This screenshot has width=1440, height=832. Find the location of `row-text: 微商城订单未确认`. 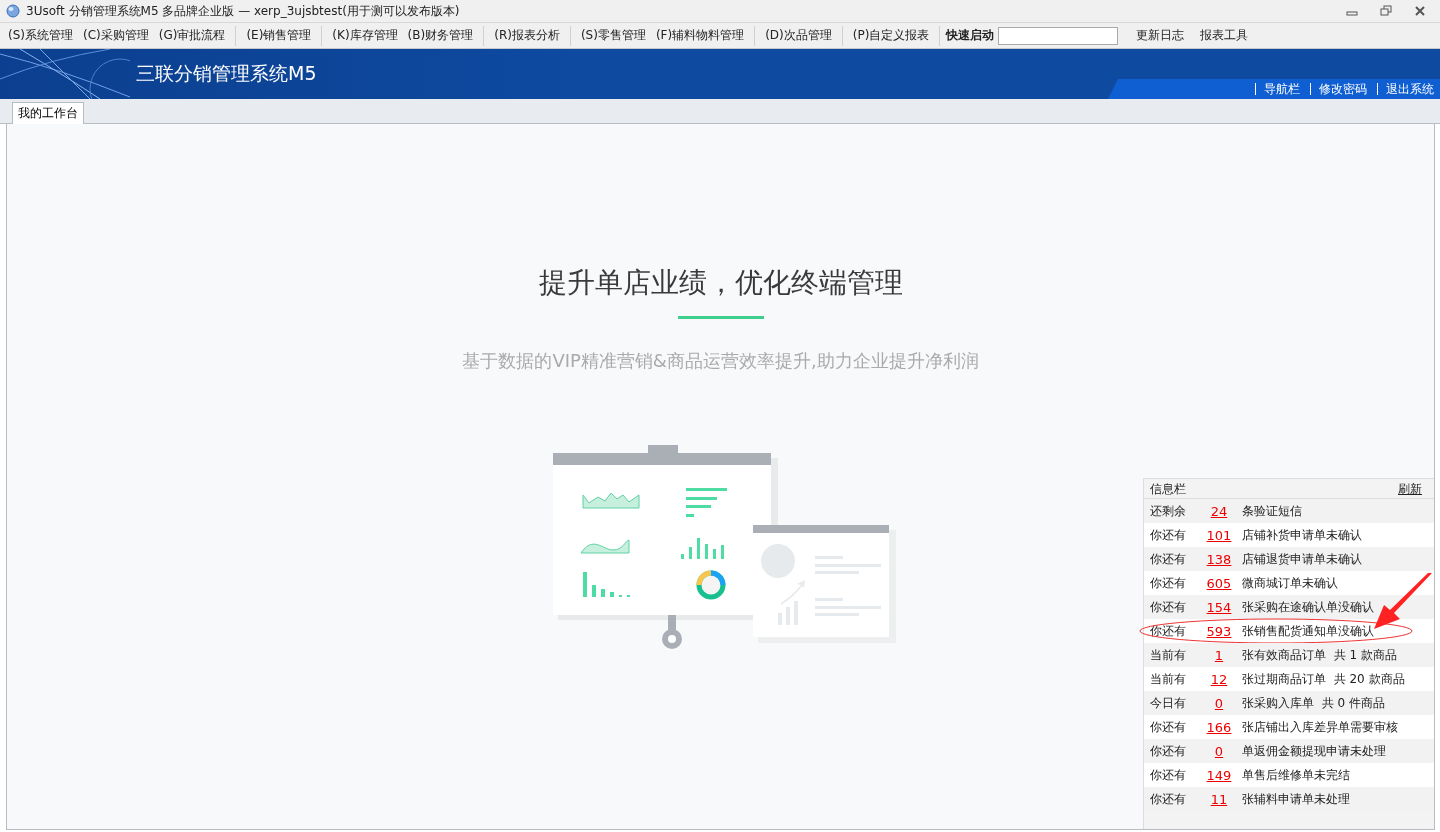

row-text: 微商城订单未确认 is located at coordinates (1290, 583).